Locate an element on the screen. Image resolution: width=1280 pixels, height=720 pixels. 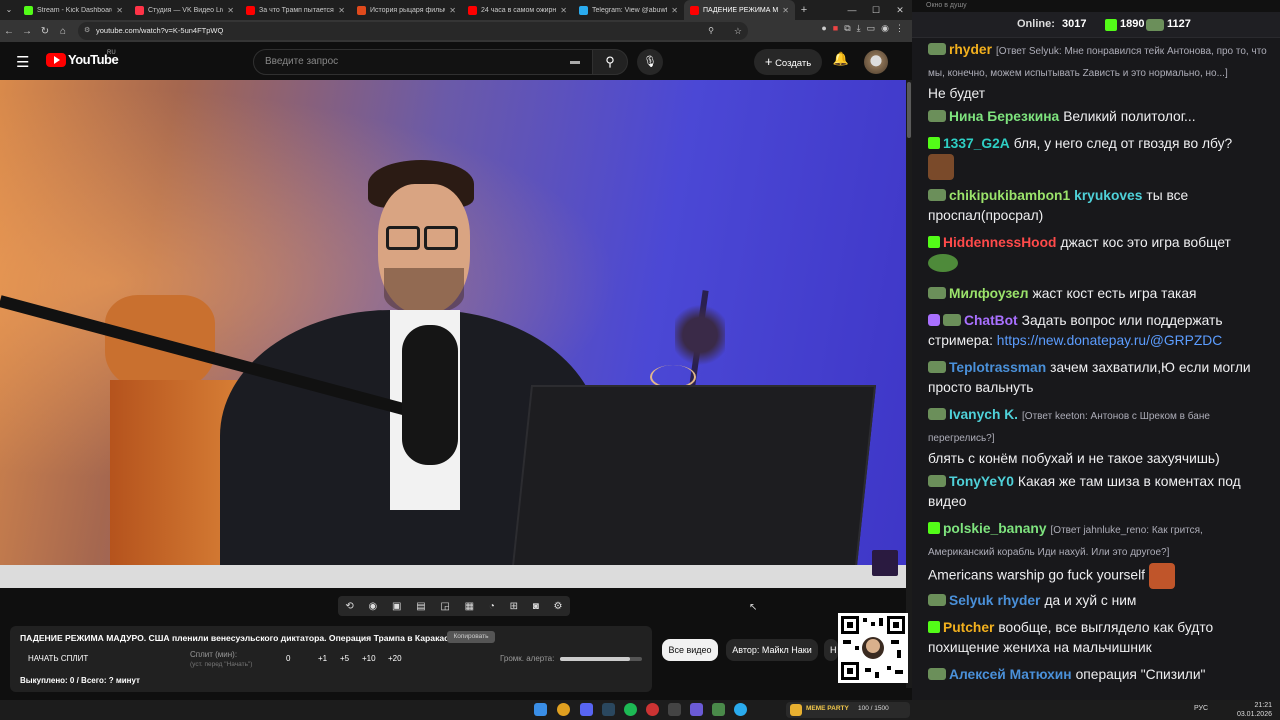
meme-party-widget: MEME PARTY 100 / 1500 is located at coordinates (848, 710).